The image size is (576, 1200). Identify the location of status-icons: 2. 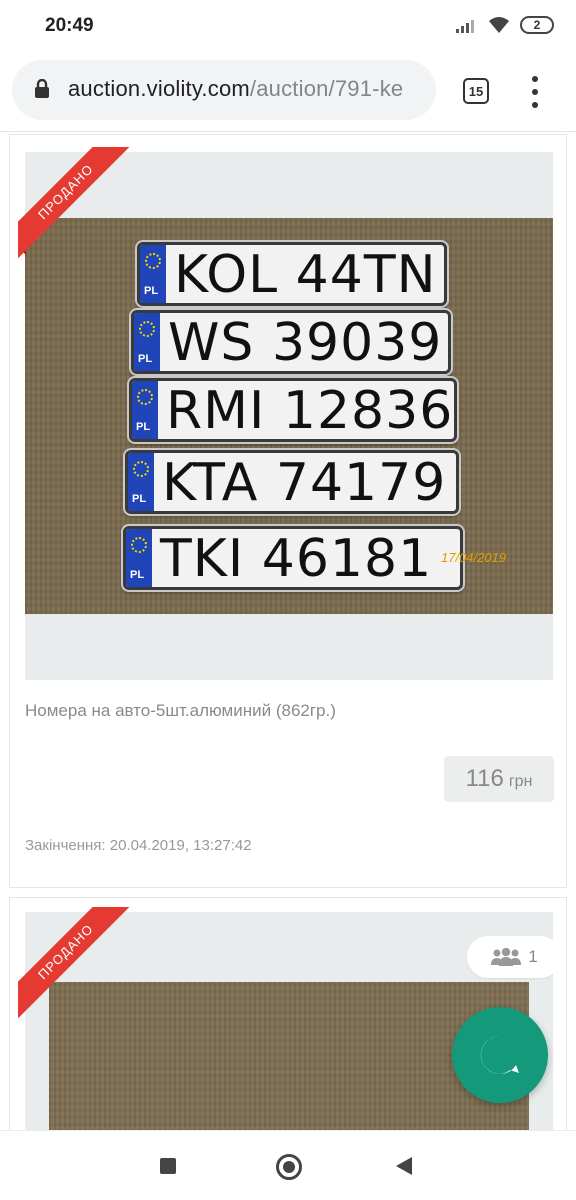
(505, 25).